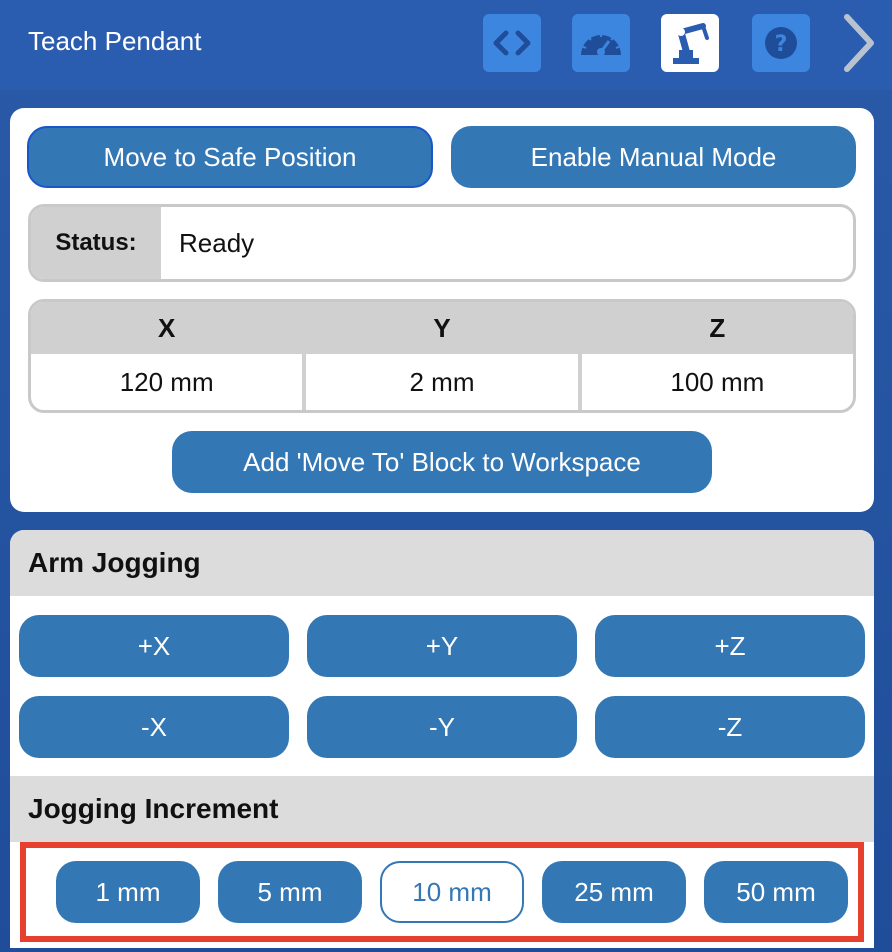  I want to click on status-value: Ready, so click(217, 242).